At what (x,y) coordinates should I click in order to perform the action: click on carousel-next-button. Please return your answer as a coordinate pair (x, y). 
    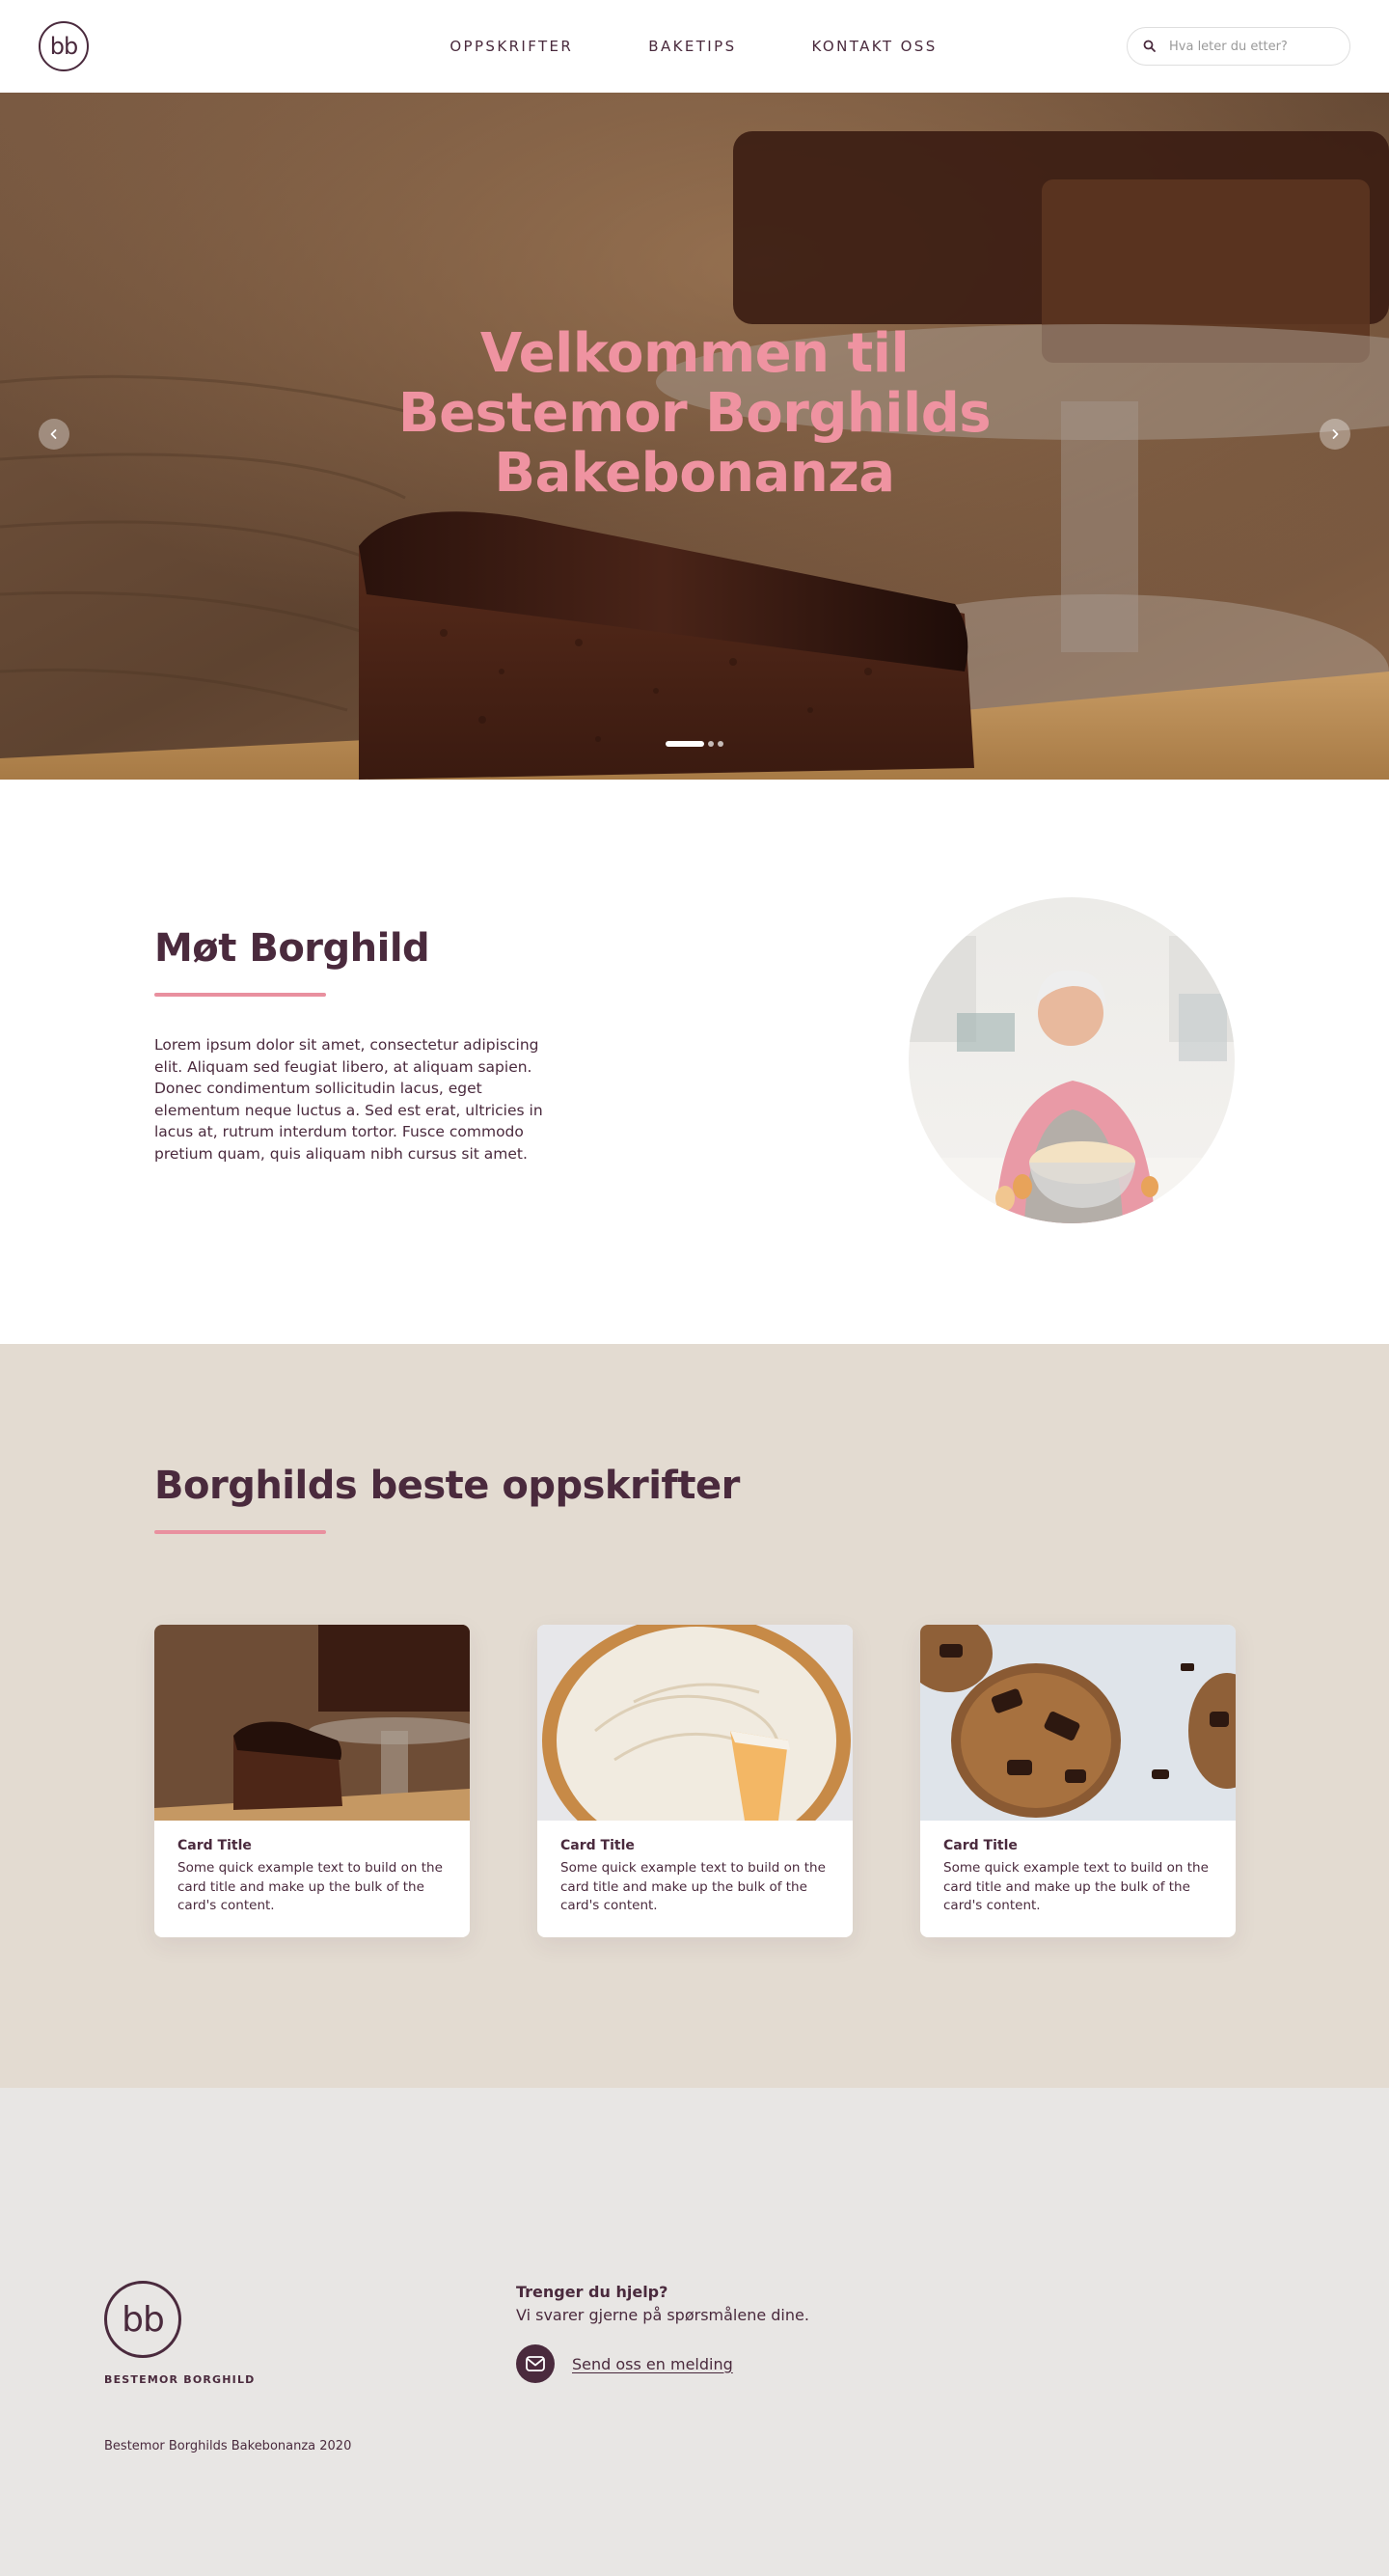
    Looking at the image, I should click on (1335, 435).